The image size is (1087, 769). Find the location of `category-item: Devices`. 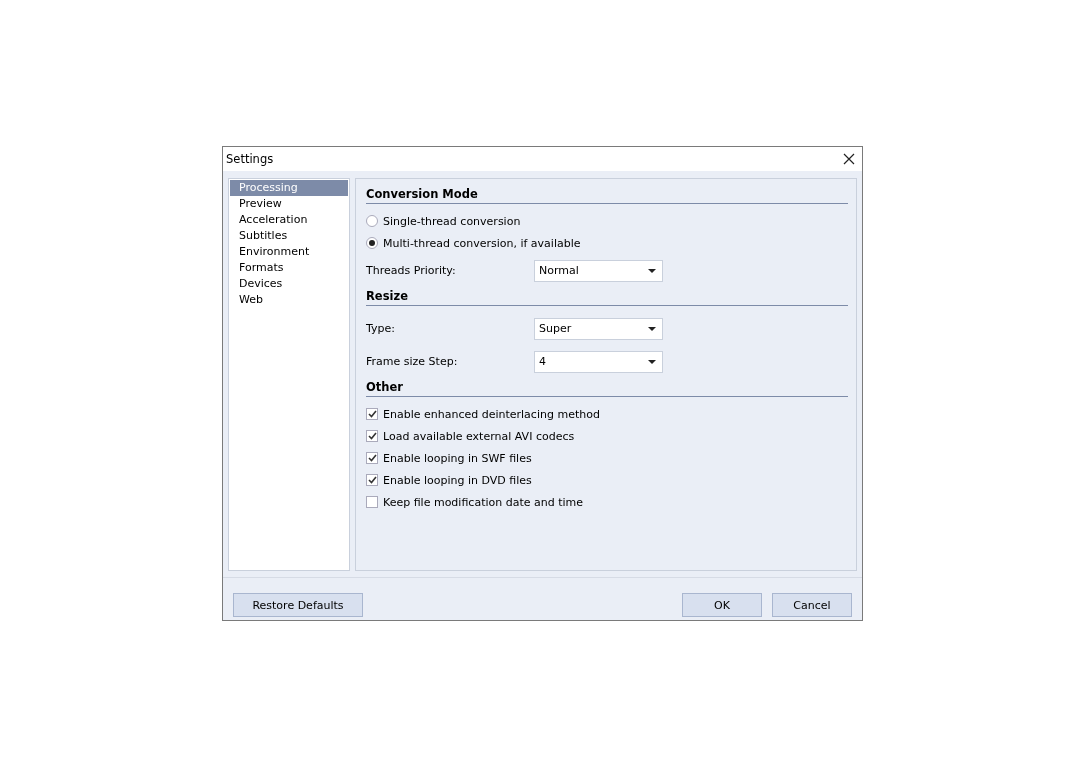

category-item: Devices is located at coordinates (289, 284).